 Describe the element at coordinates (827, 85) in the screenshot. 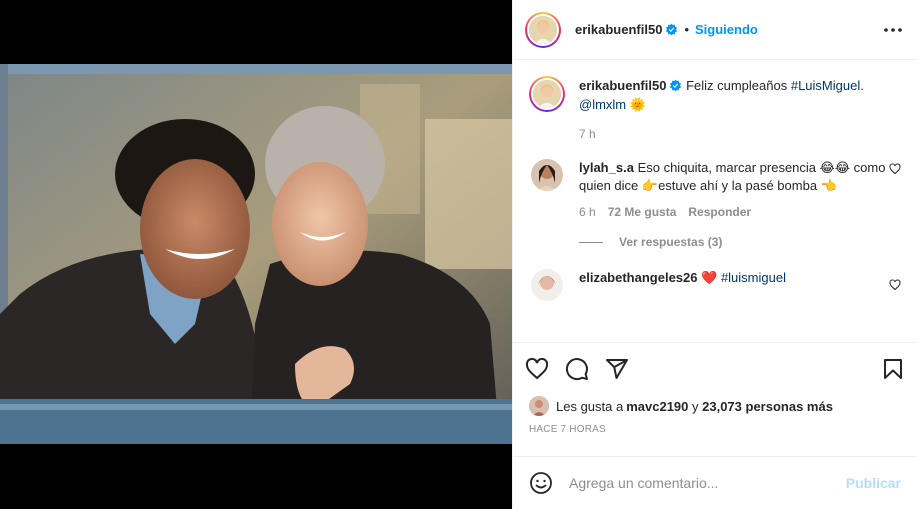

I see `hashtag-link: #LuisMiguel.` at that location.